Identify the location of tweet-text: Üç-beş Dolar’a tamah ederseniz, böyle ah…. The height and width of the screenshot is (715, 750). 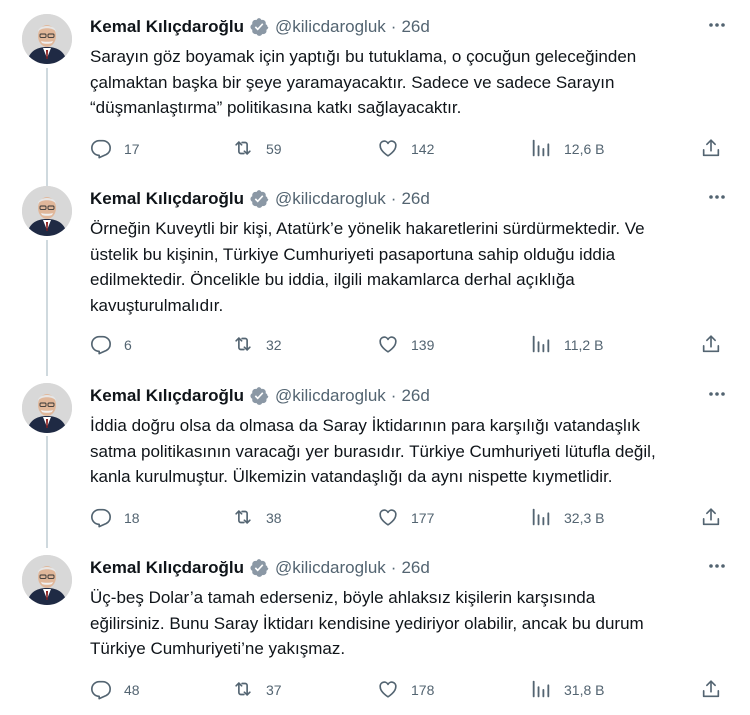
(410, 623).